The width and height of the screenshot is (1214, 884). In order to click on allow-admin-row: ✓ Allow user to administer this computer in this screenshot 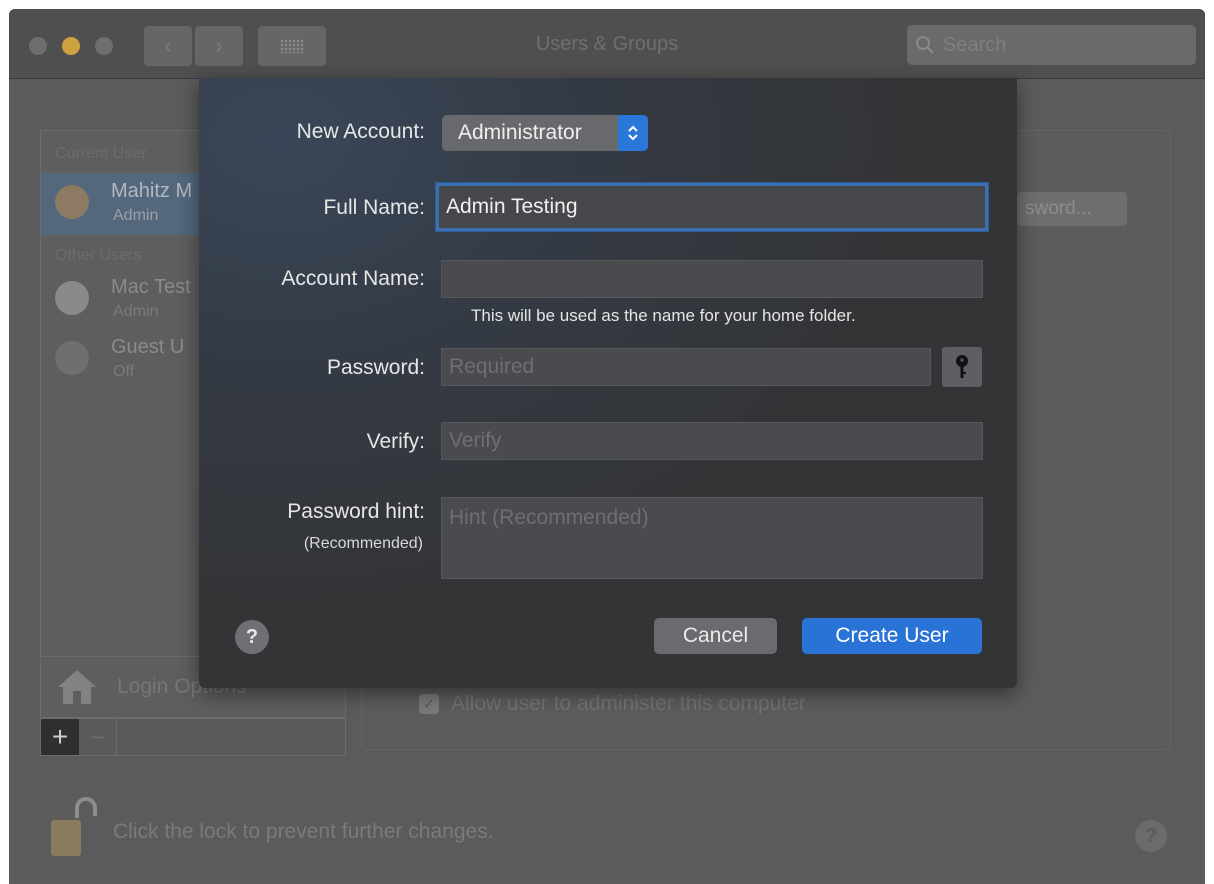, I will do `click(612, 704)`.